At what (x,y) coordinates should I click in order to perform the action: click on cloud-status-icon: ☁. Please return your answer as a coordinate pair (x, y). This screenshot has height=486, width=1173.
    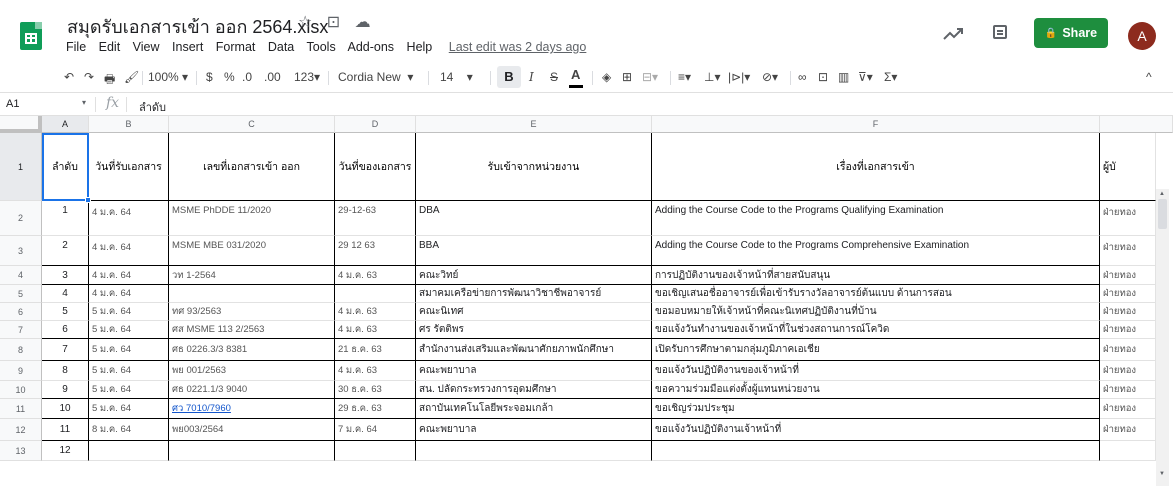
    Looking at the image, I should click on (363, 22).